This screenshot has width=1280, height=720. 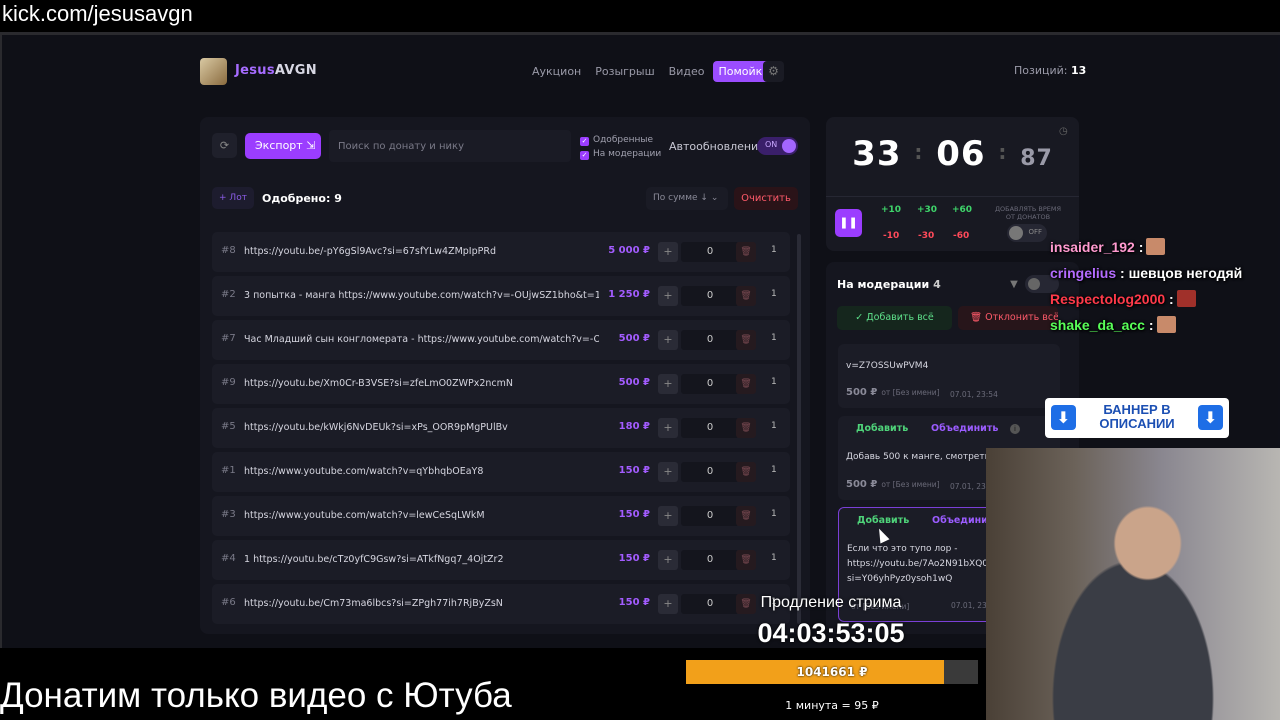 What do you see at coordinates (891, 210) in the screenshot?
I see `add-10-button: +10` at bounding box center [891, 210].